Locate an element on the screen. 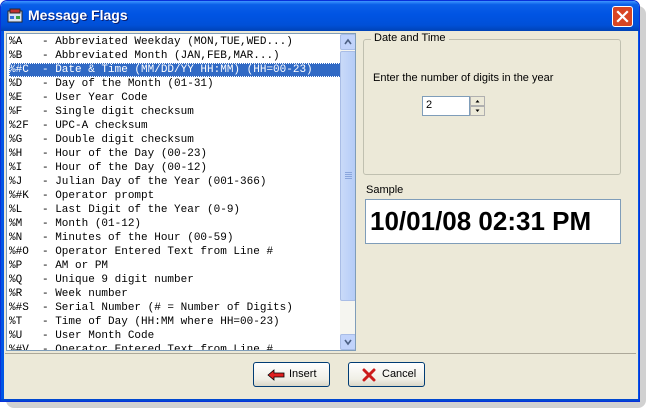 This screenshot has height=414, width=656. chevron-down-icon is located at coordinates (348, 342).